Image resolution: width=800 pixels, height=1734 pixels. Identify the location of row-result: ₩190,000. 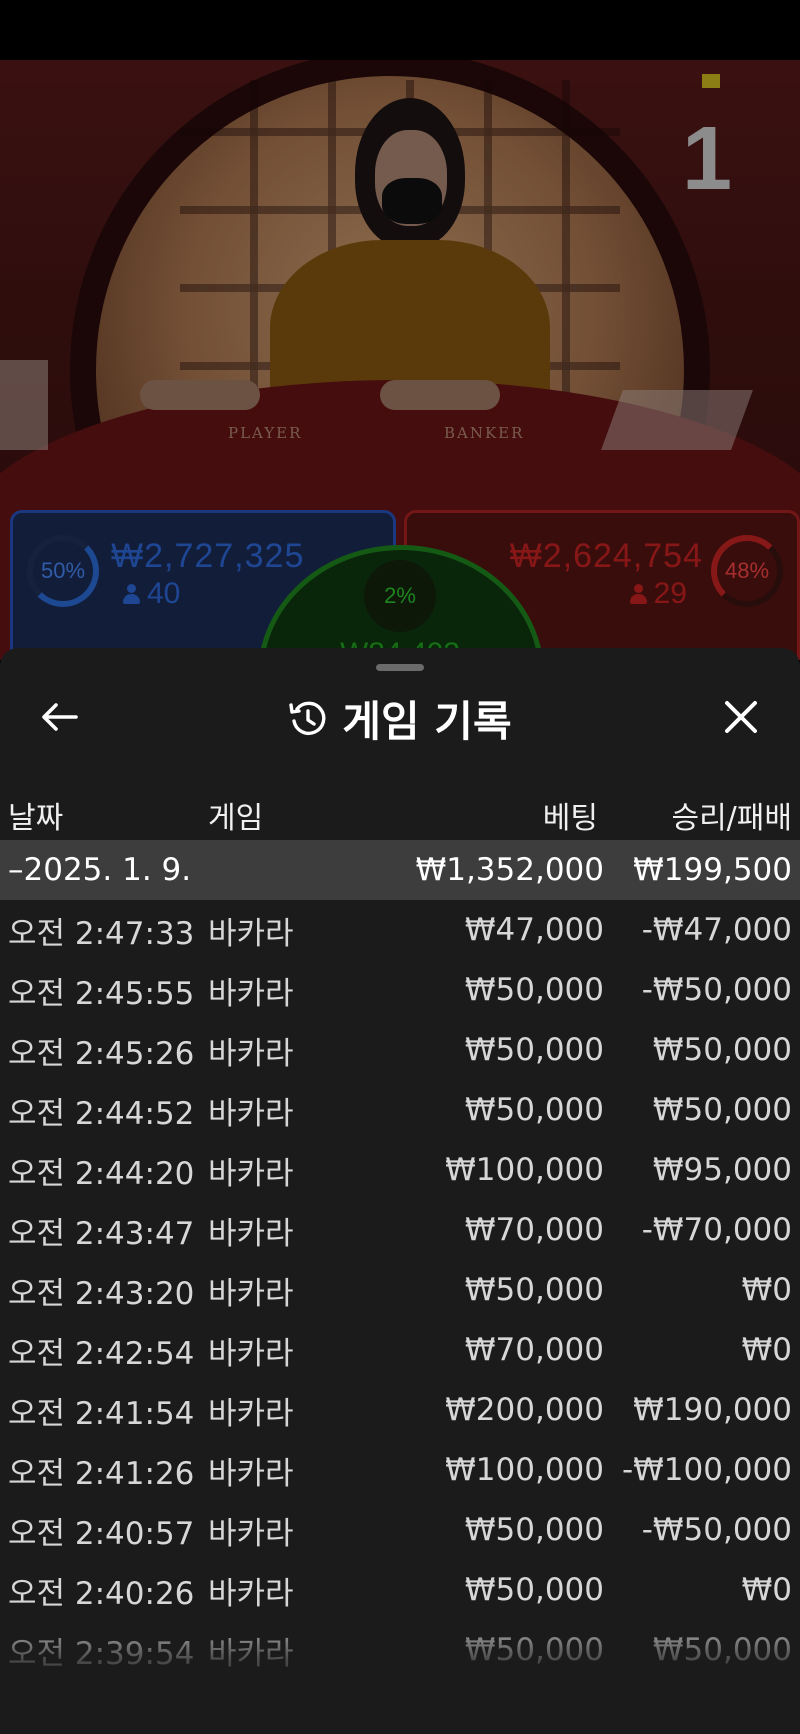
(712, 1410).